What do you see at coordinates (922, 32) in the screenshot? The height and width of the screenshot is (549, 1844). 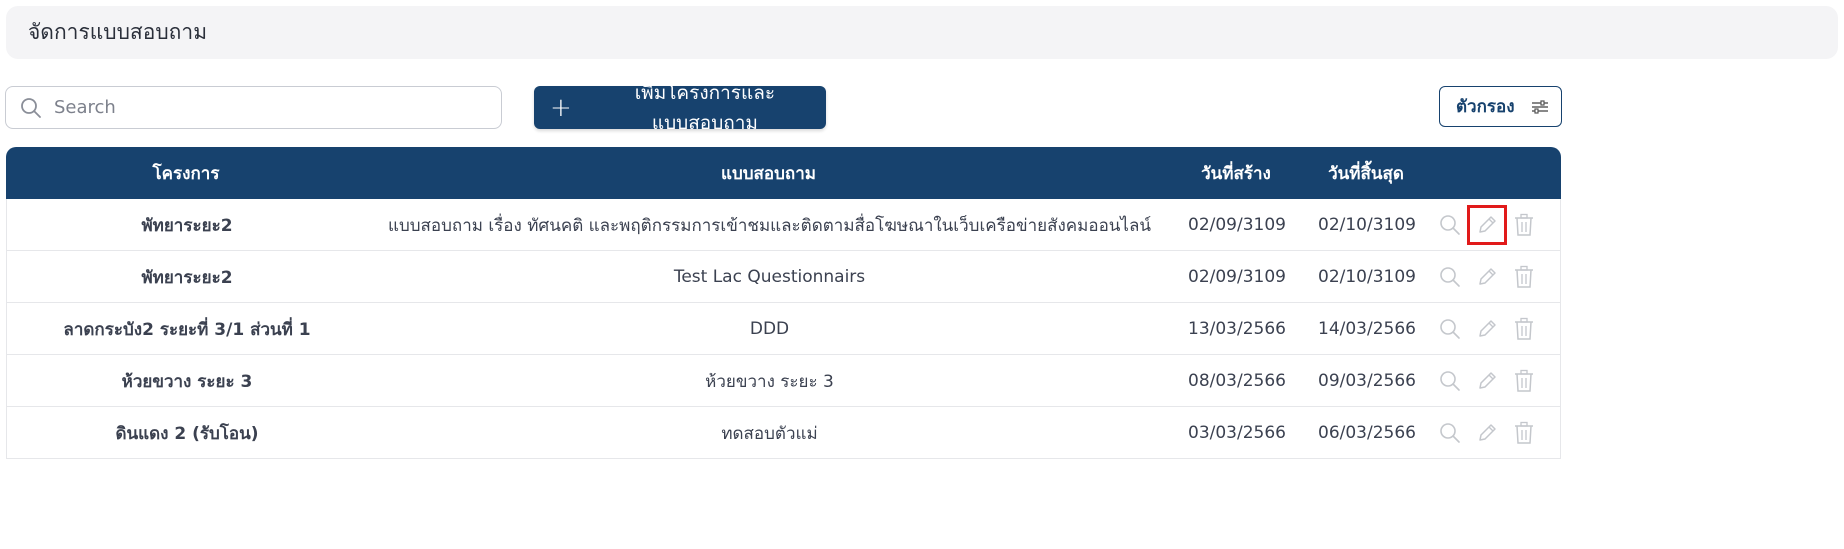 I see `page-title-bar: จัดการแบบสอบถาม` at bounding box center [922, 32].